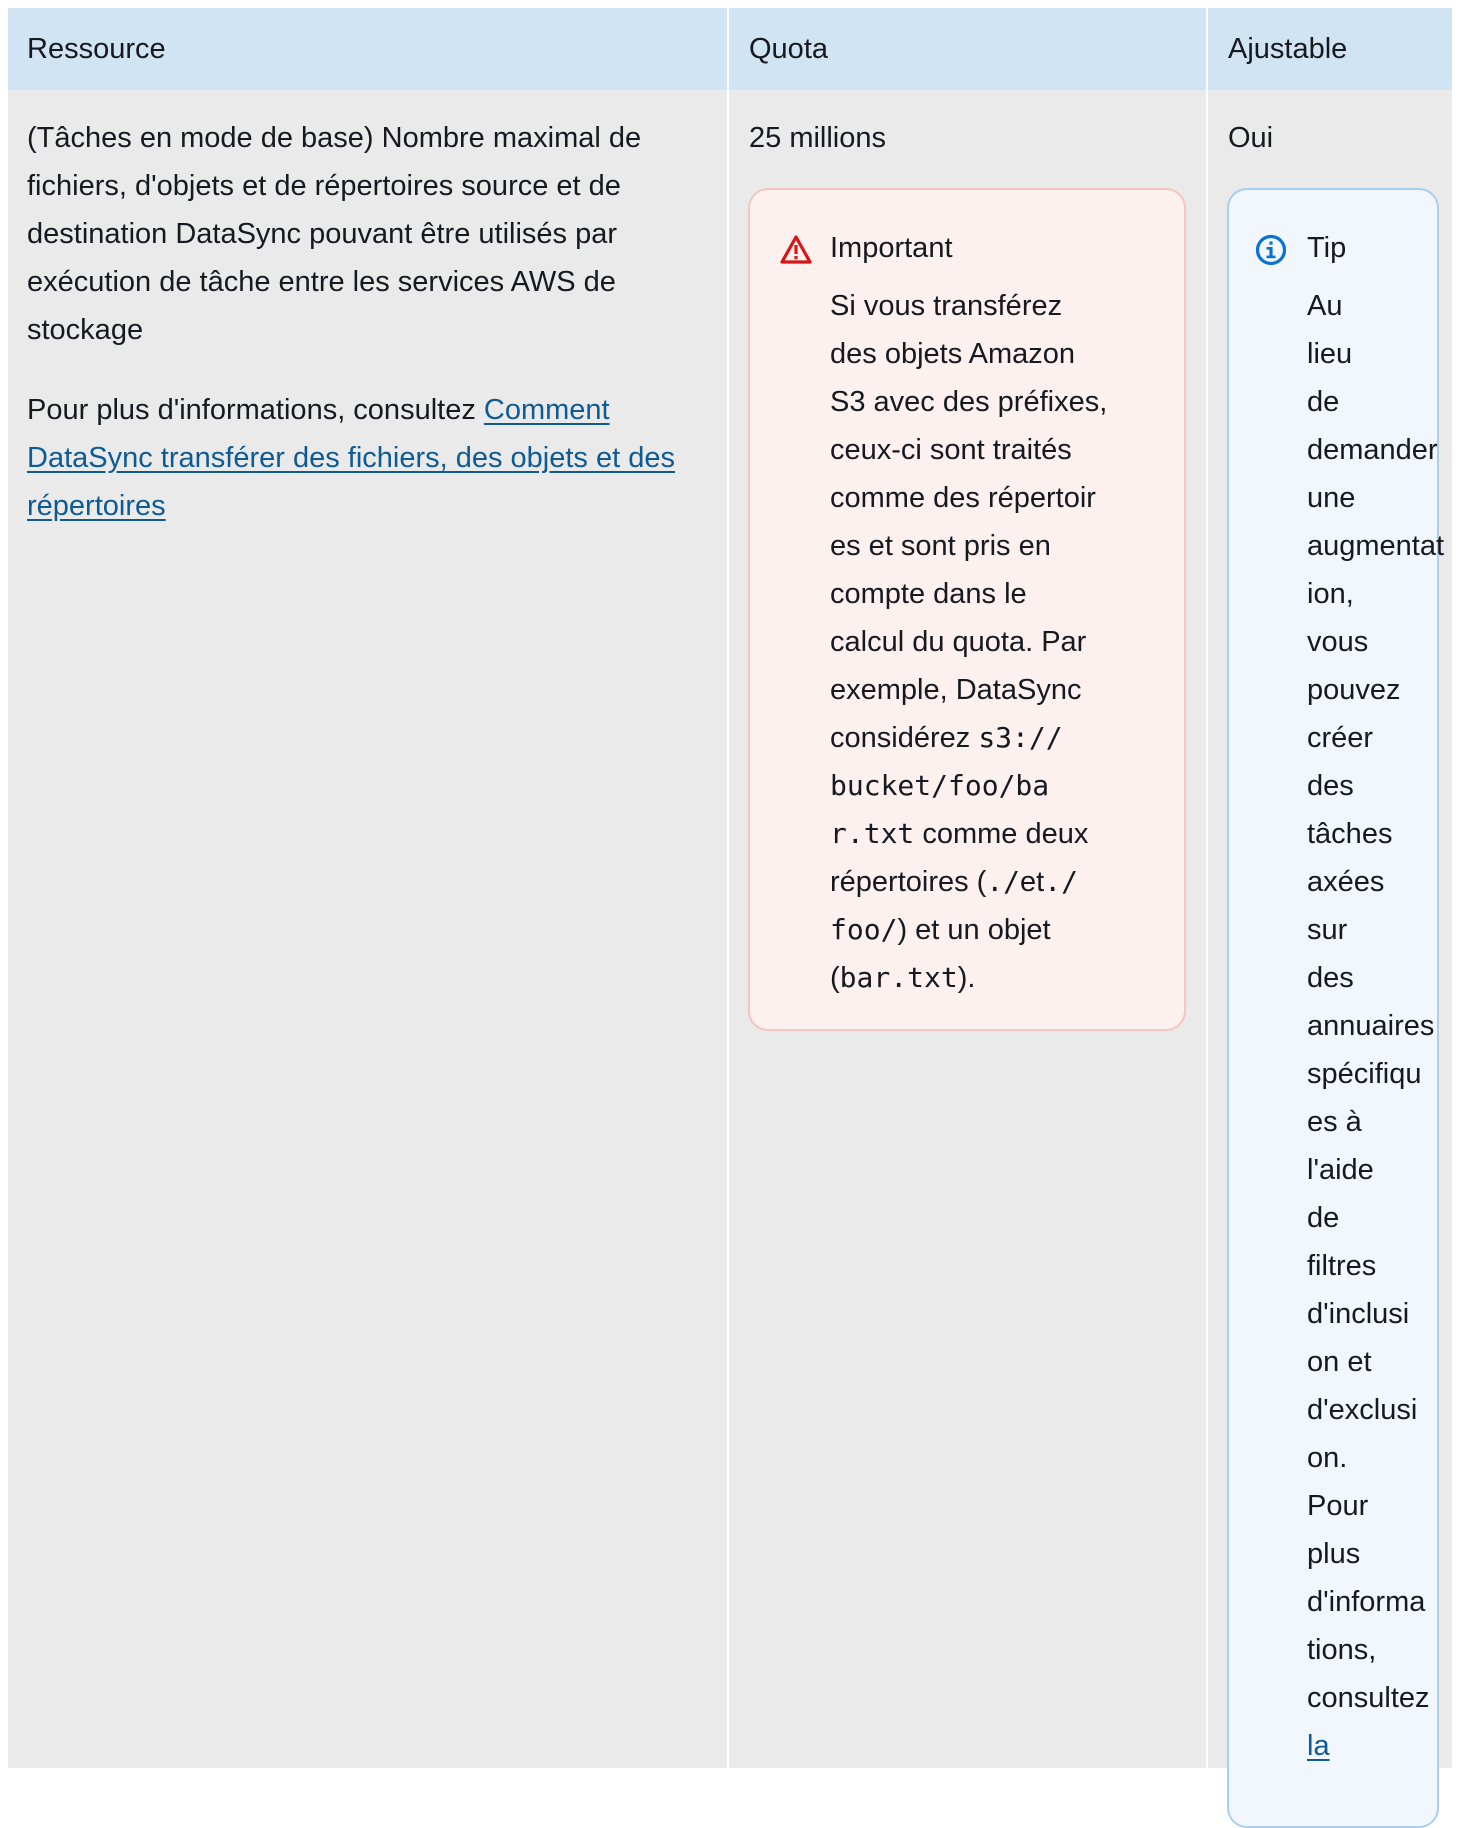 Image resolution: width=1476 pixels, height=1828 pixels. What do you see at coordinates (928, 594) in the screenshot?
I see `alert-text-line: compte dans le` at bounding box center [928, 594].